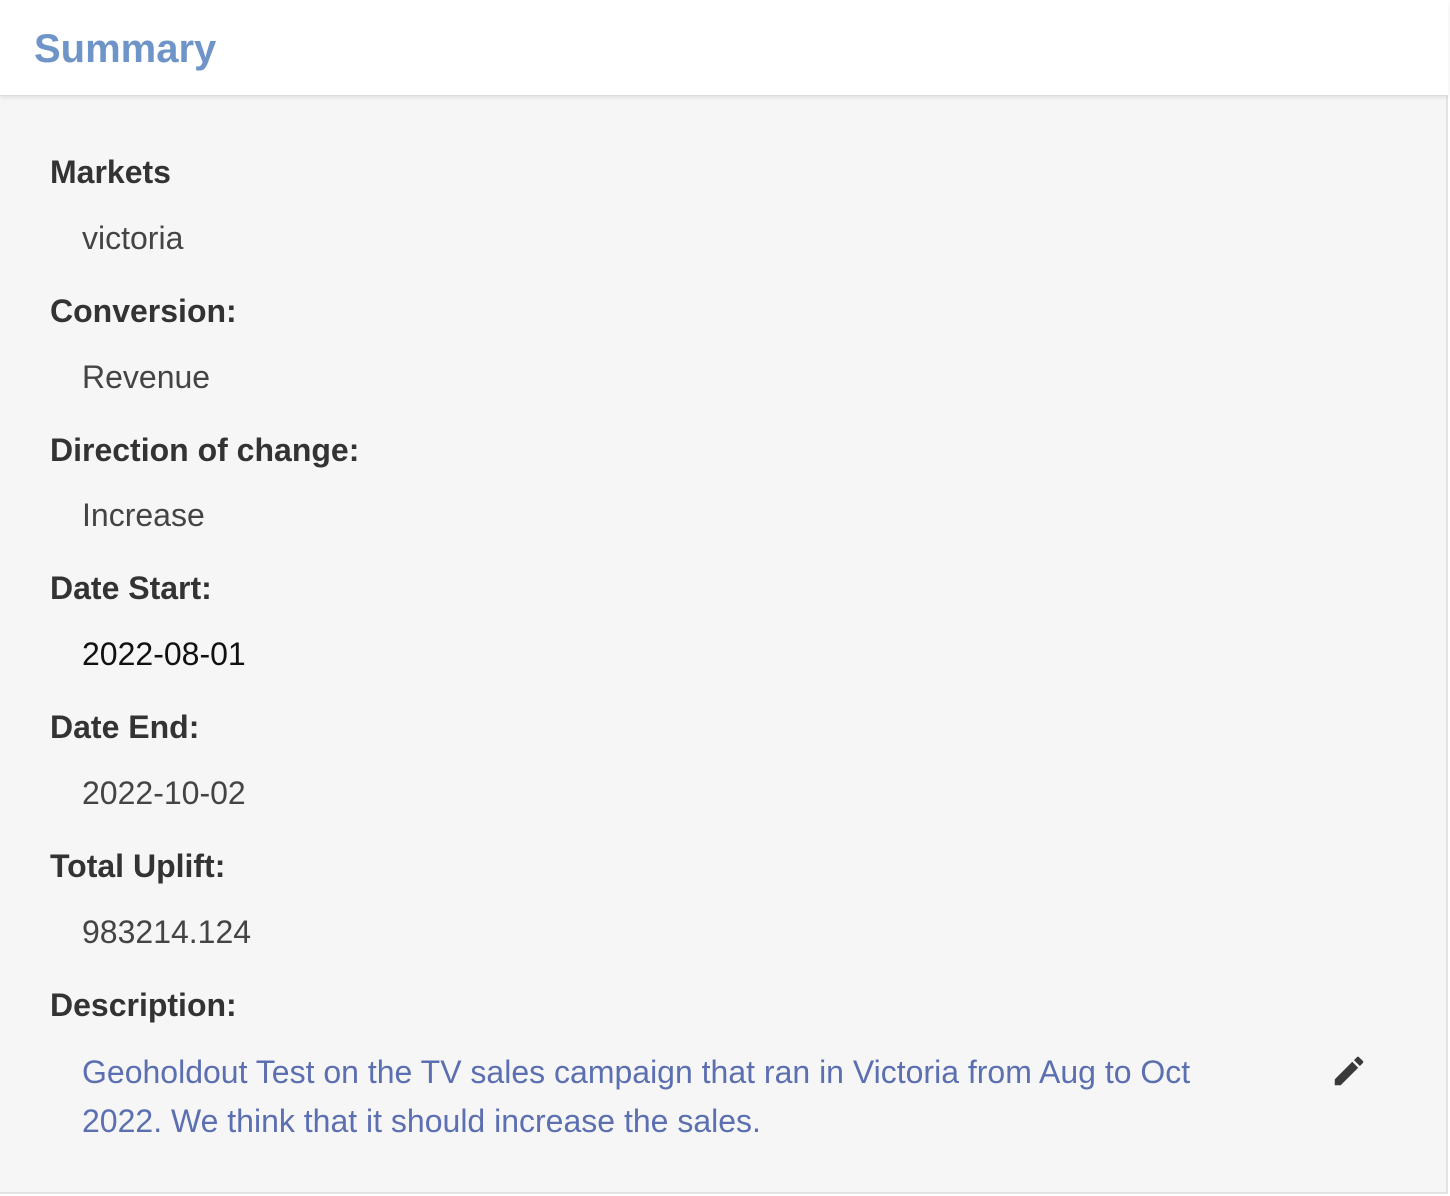 The image size is (1450, 1196). Describe the element at coordinates (143, 1005) in the screenshot. I see `description-label: Description:` at that location.